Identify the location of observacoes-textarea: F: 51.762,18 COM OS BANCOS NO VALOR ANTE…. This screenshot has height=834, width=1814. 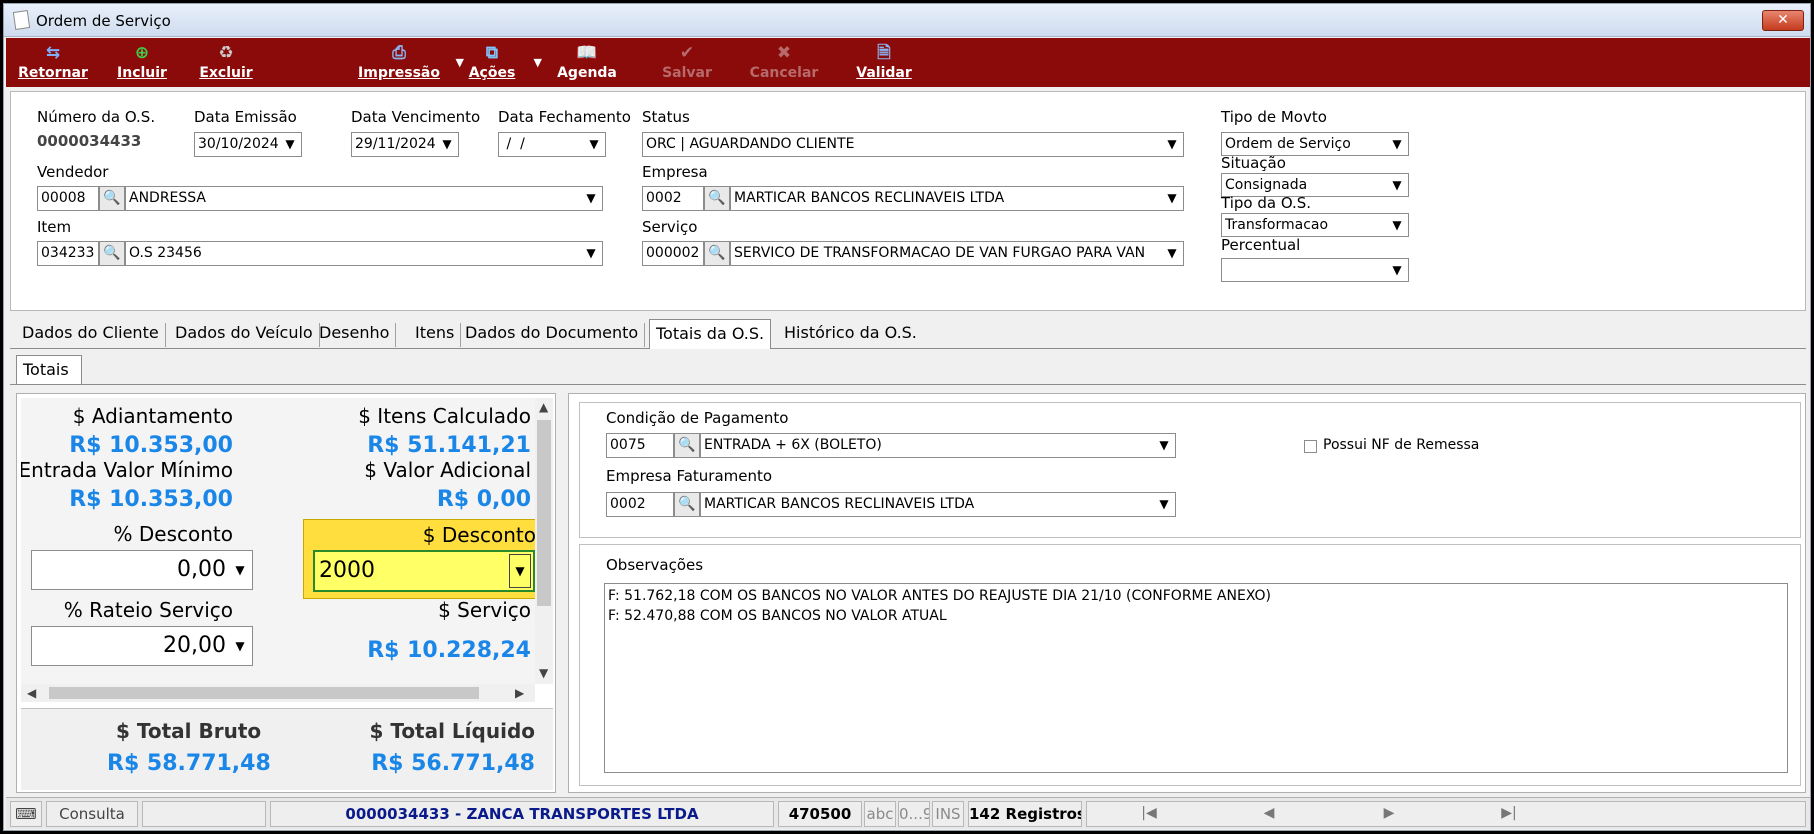
(1196, 678).